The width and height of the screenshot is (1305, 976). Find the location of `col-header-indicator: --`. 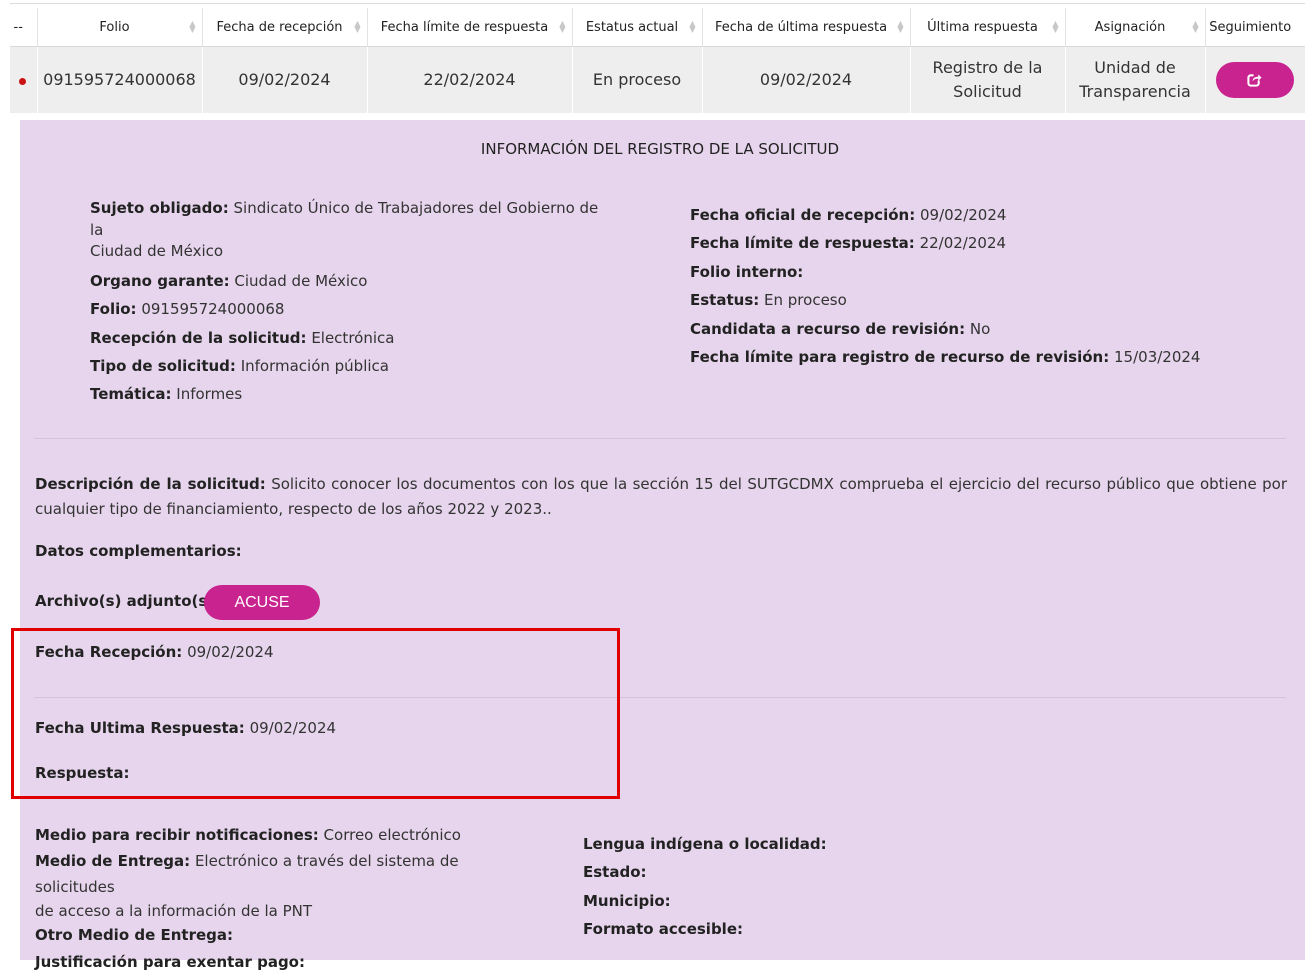

col-header-indicator: -- is located at coordinates (24, 27).